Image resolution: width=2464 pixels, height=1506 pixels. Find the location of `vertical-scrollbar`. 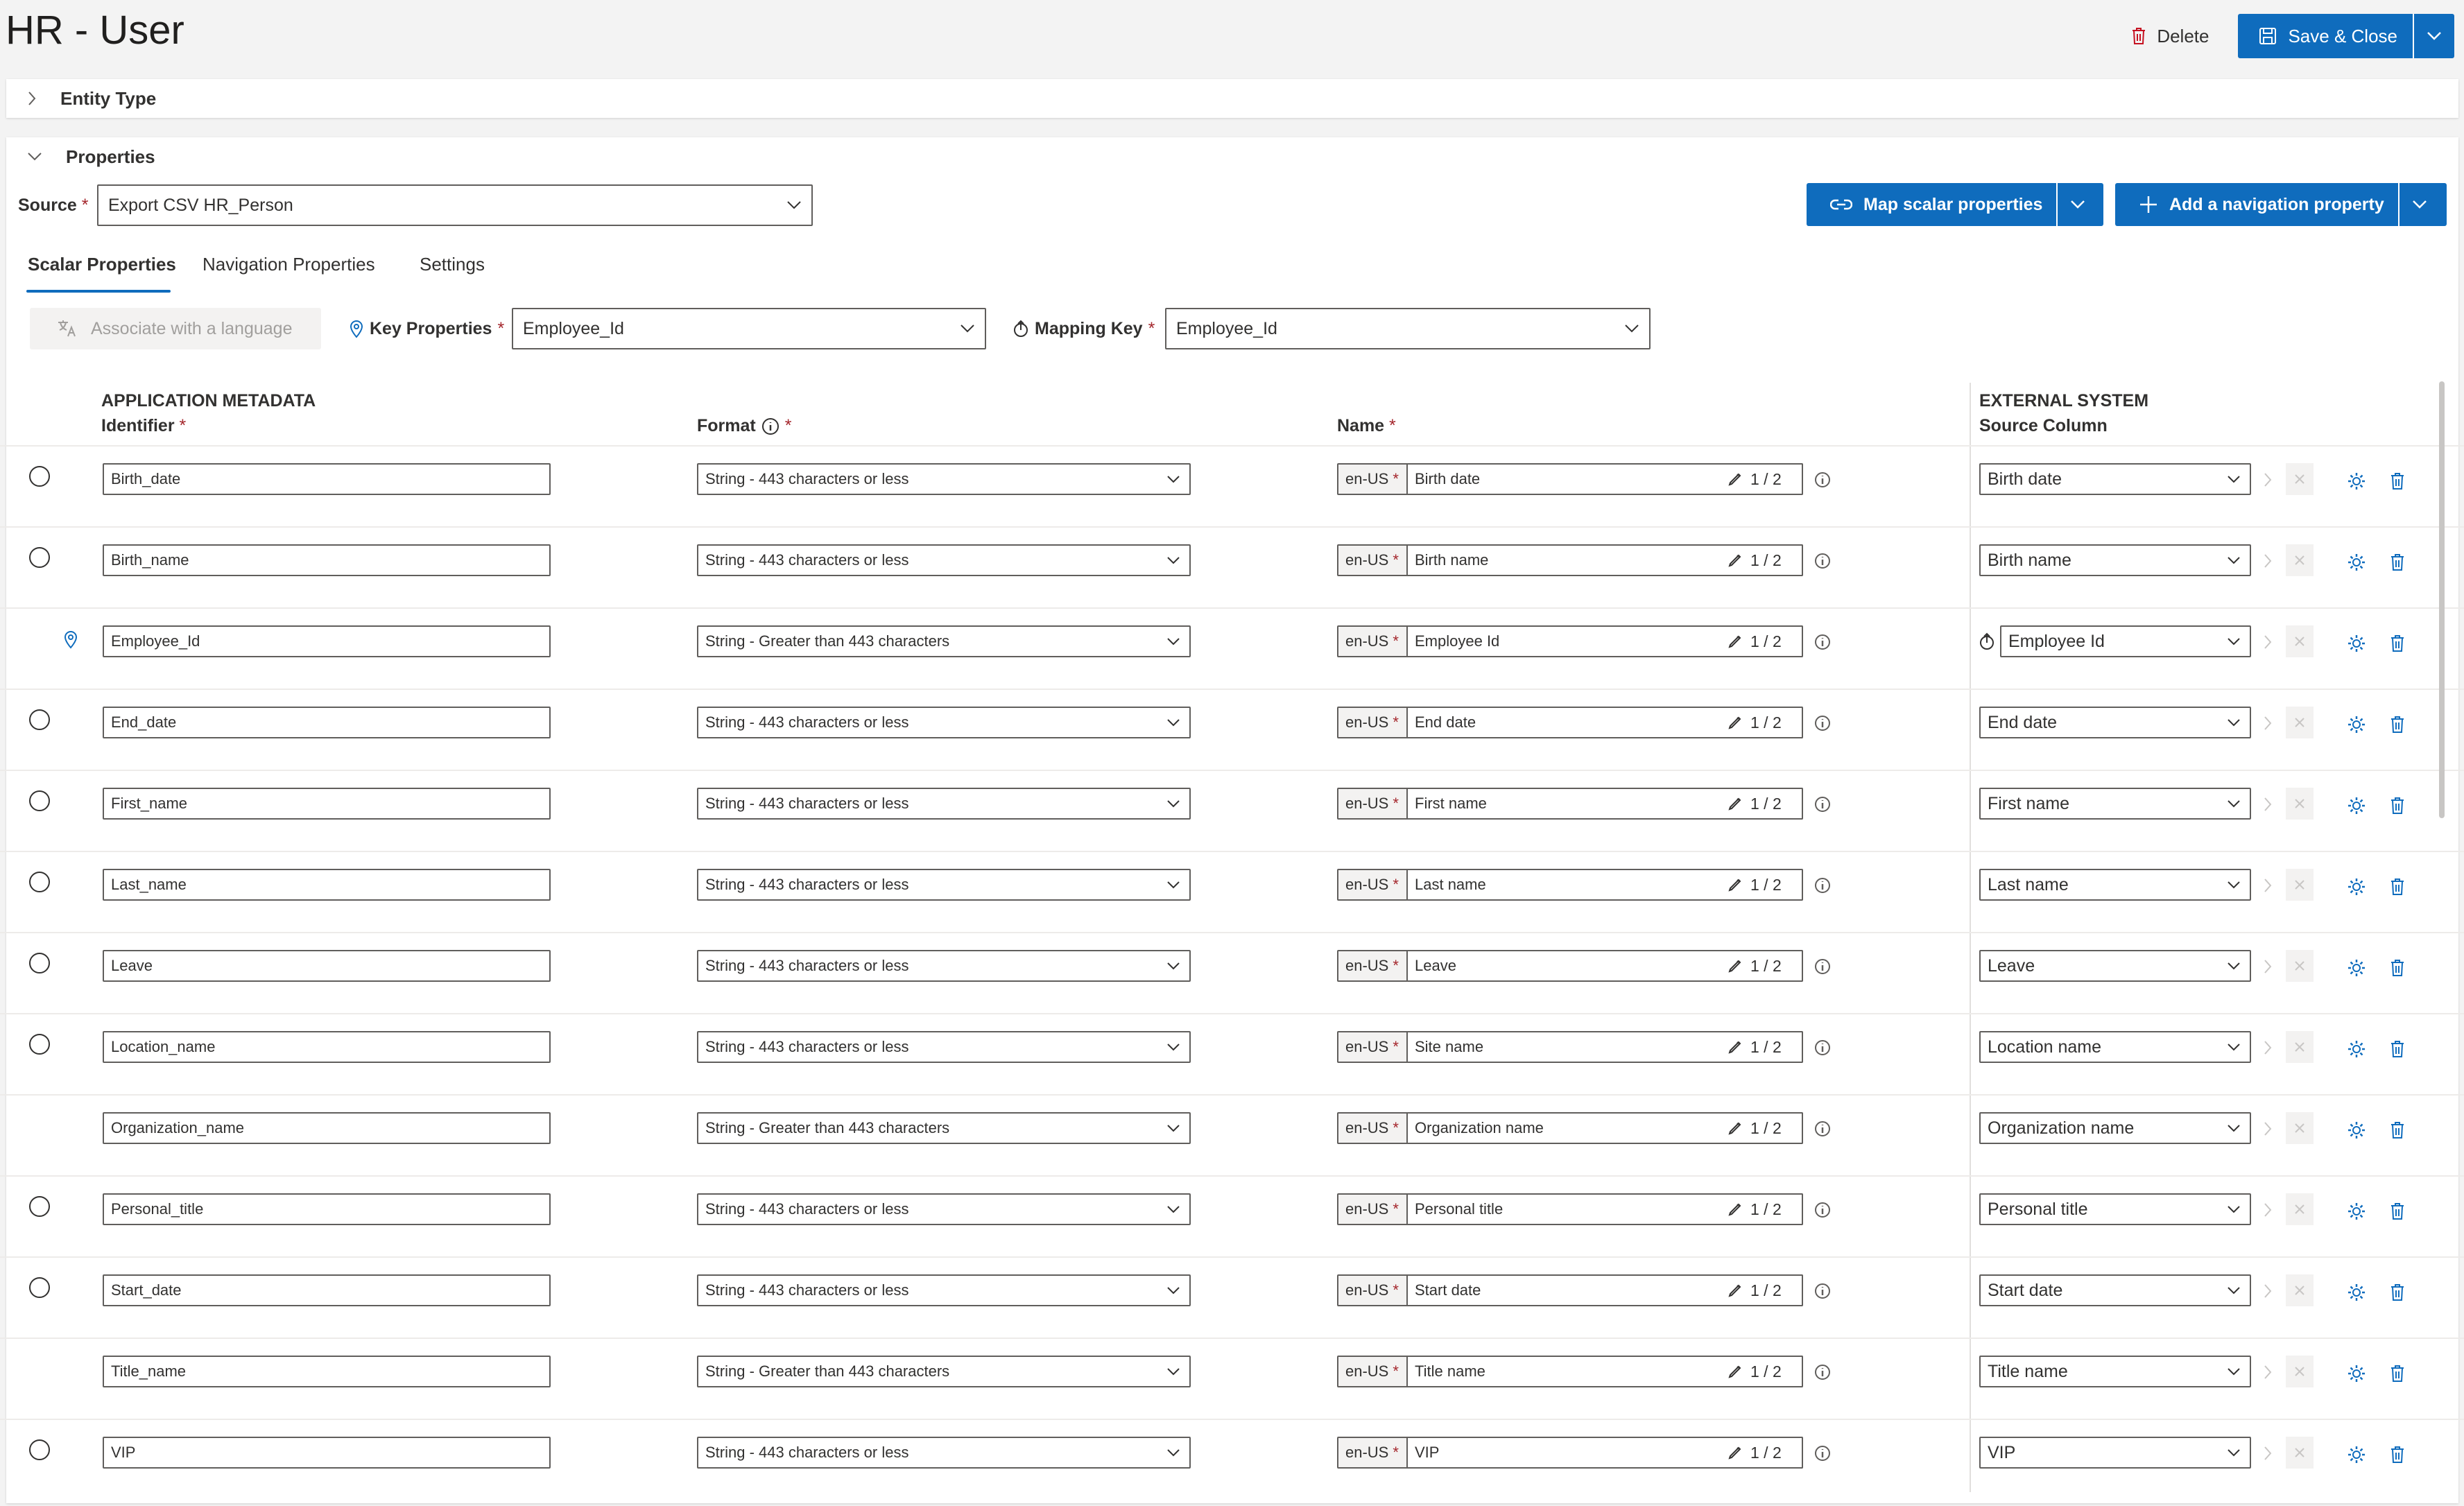

vertical-scrollbar is located at coordinates (2442, 599).